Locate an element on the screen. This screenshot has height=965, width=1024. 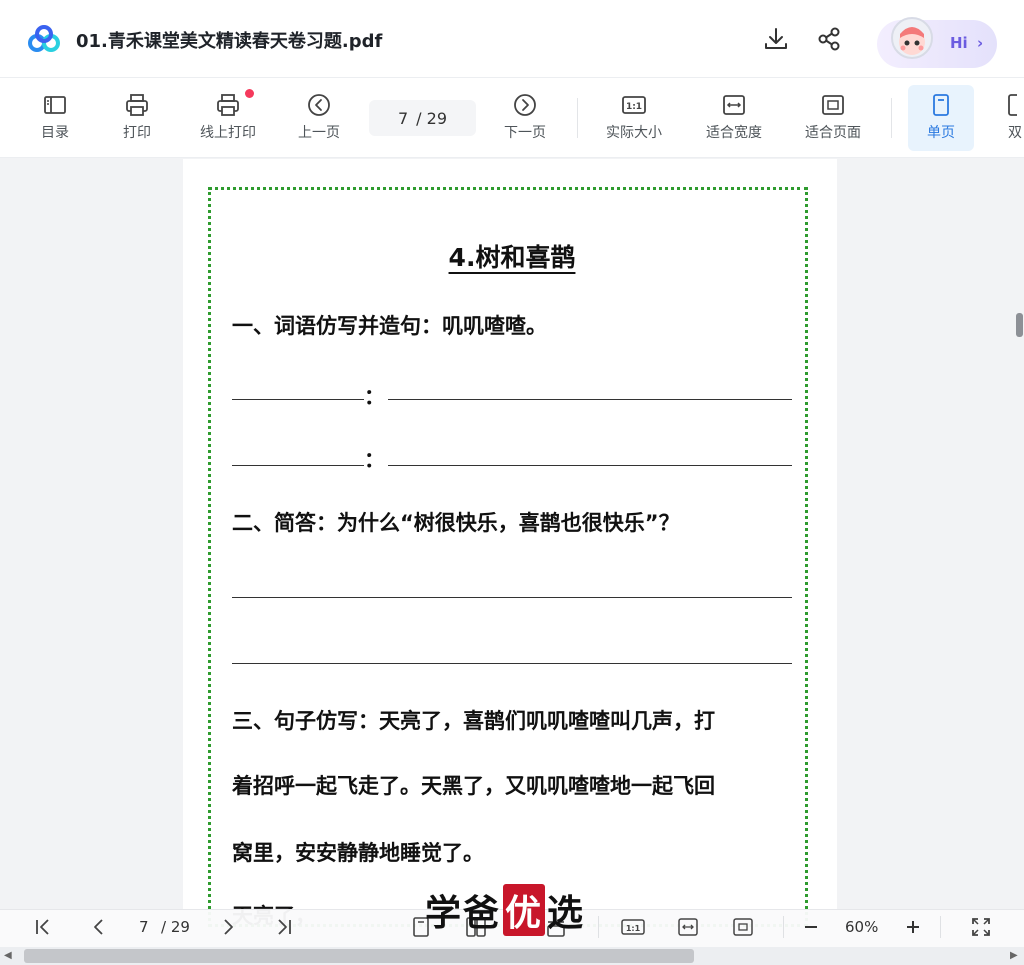
hi-label: Hi is located at coordinates (959, 43).